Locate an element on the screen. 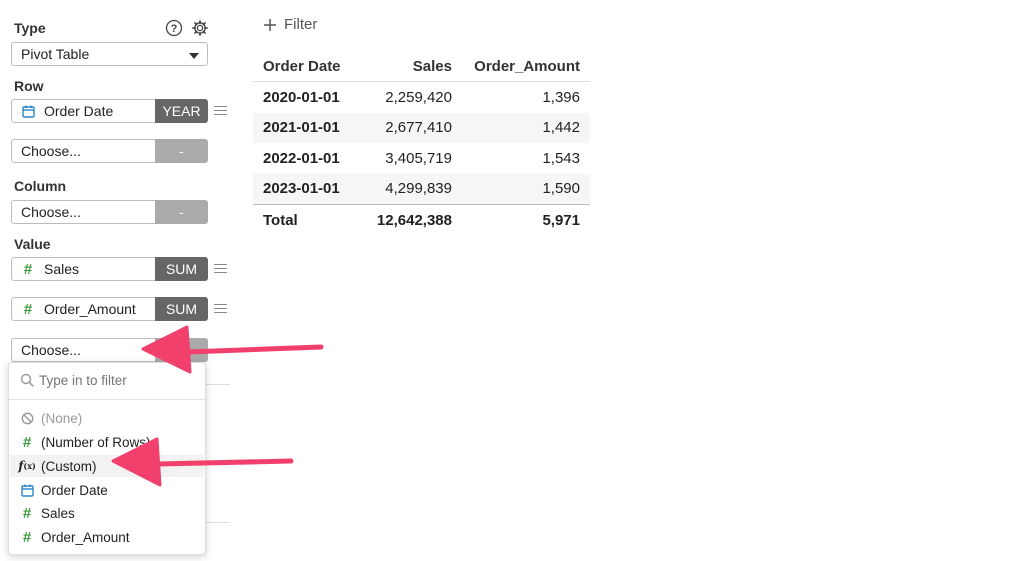  annotation-arrows is located at coordinates (217, 406).